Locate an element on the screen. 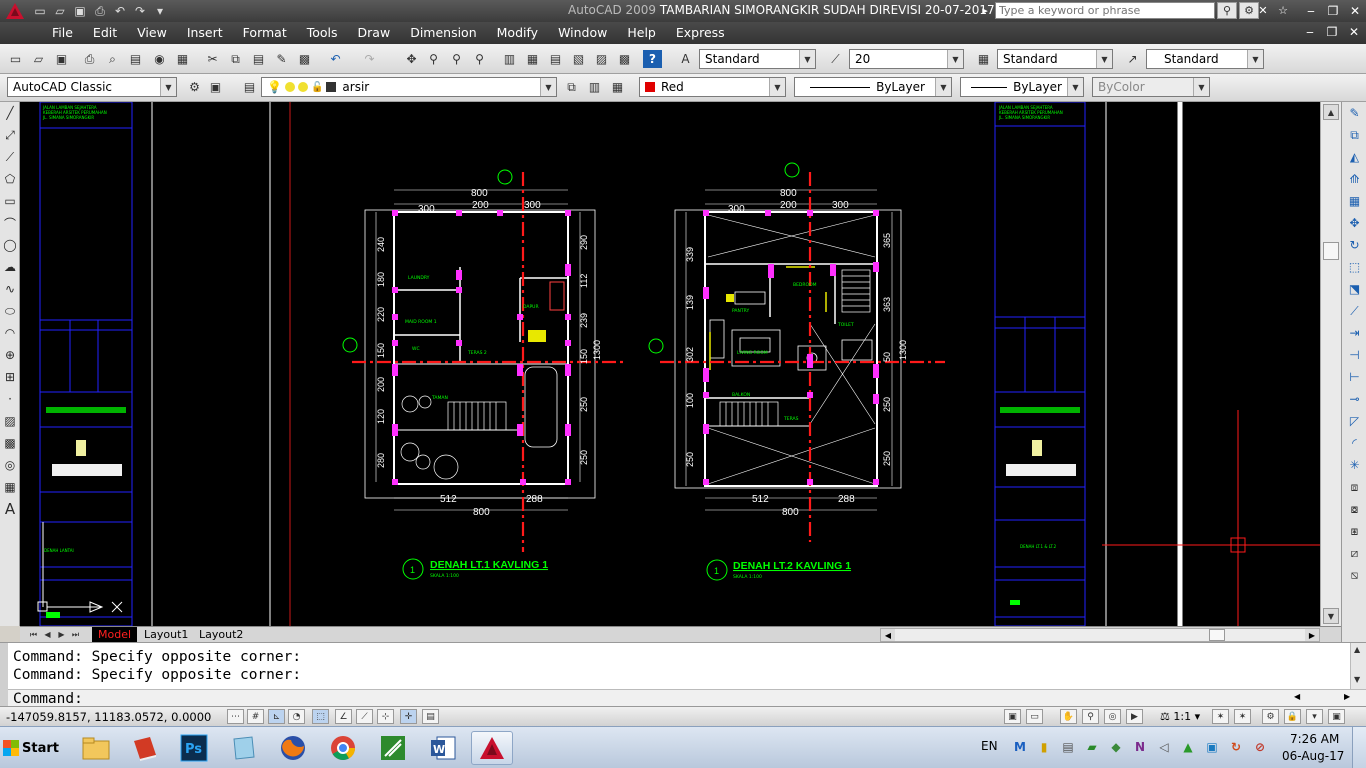  tray-triangle-icon: ▲ is located at coordinates (1188, 747).